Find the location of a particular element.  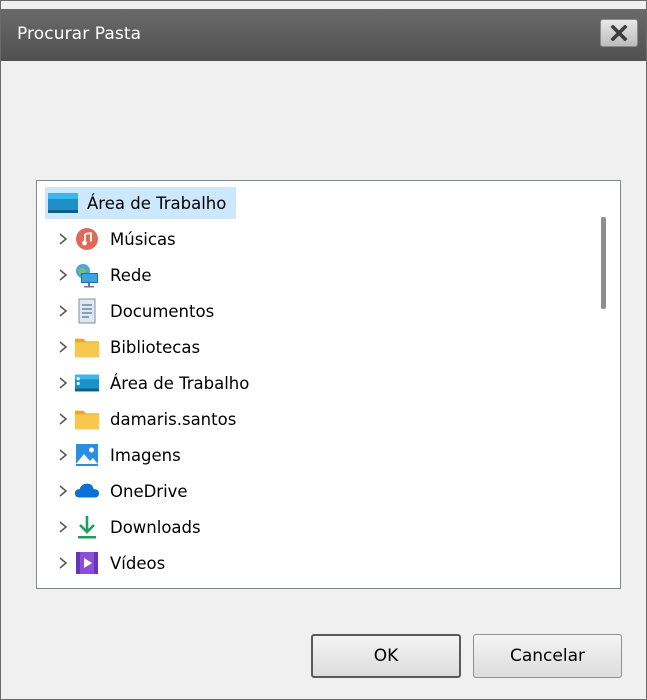

title-bar: Procurar Pasta is located at coordinates (323, 35).